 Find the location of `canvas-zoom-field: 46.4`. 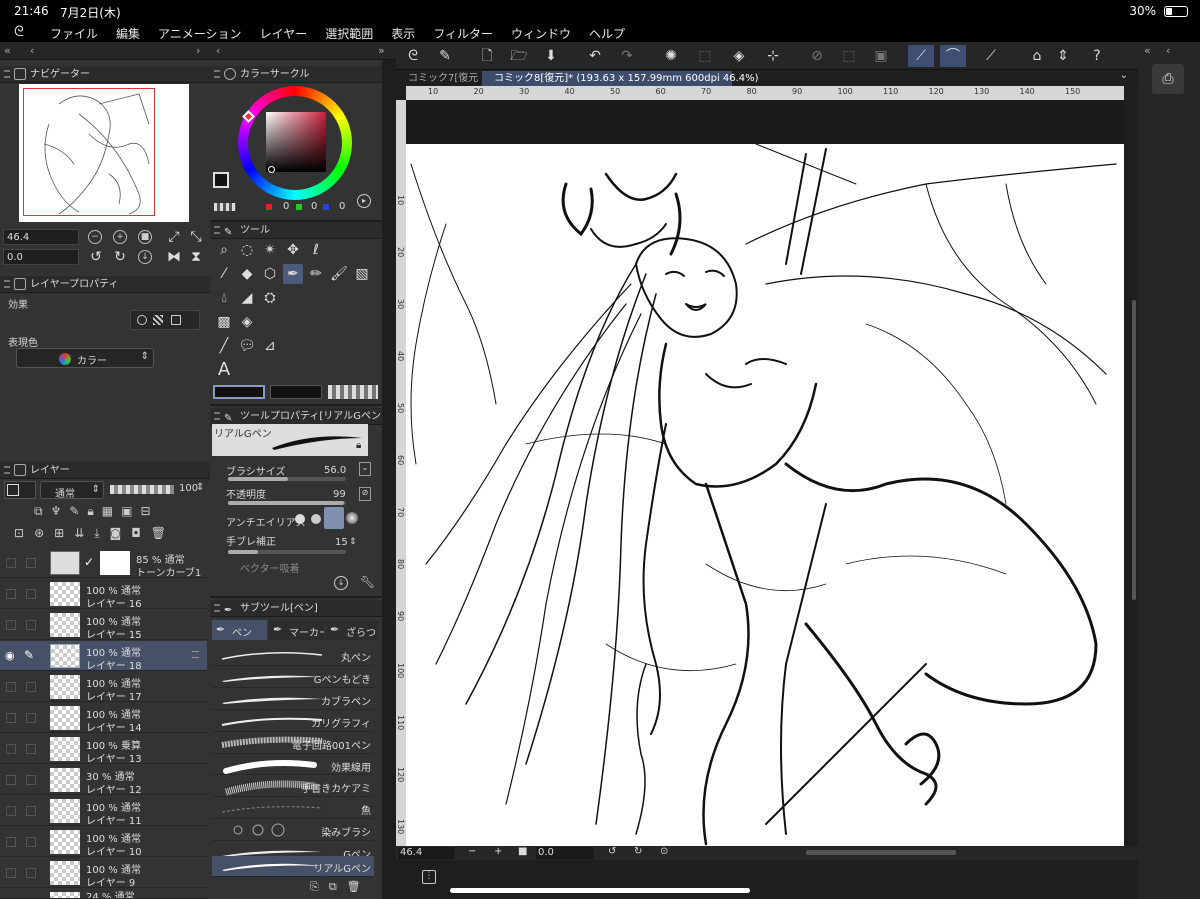

canvas-zoom-field: 46.4 is located at coordinates (426, 853).